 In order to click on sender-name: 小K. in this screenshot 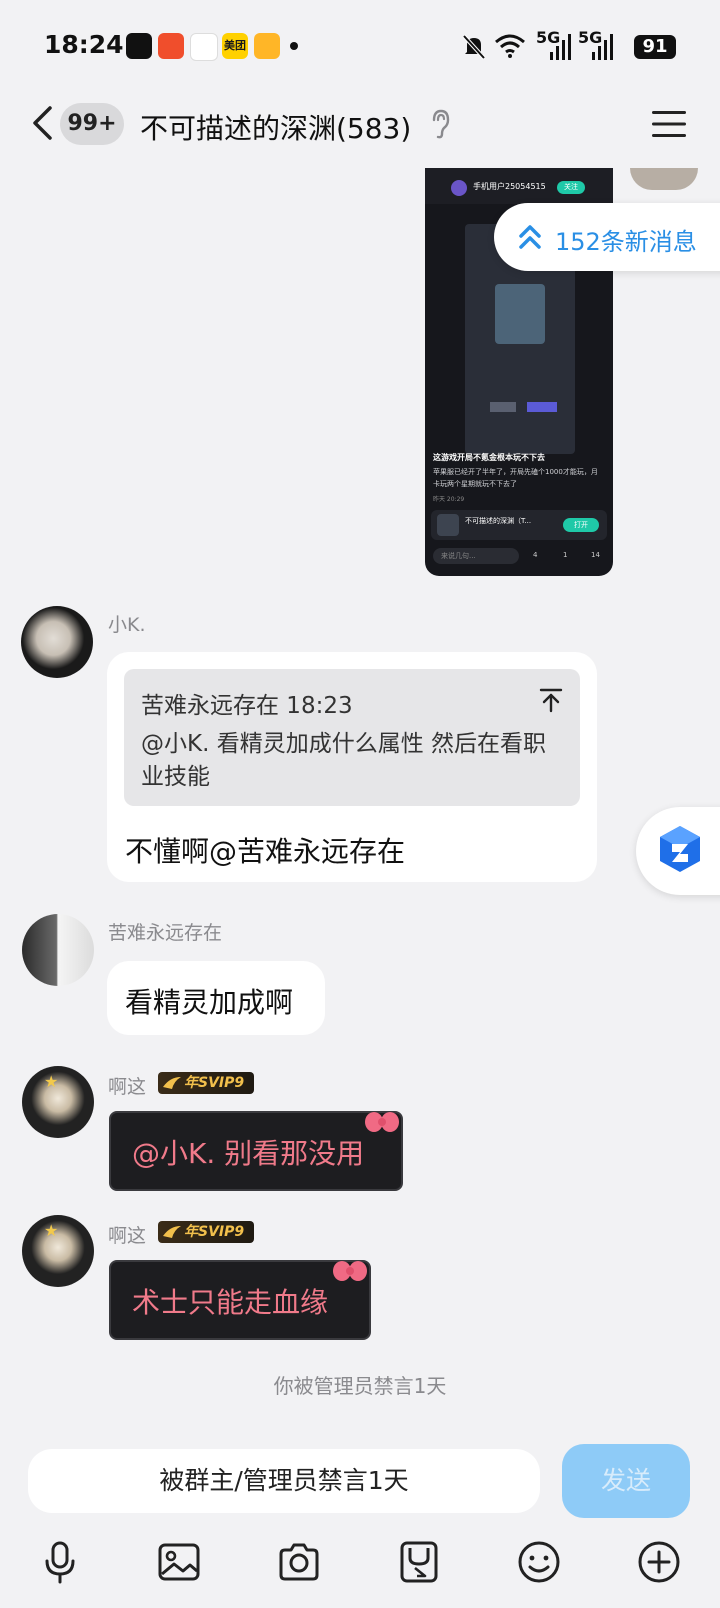, I will do `click(127, 625)`.